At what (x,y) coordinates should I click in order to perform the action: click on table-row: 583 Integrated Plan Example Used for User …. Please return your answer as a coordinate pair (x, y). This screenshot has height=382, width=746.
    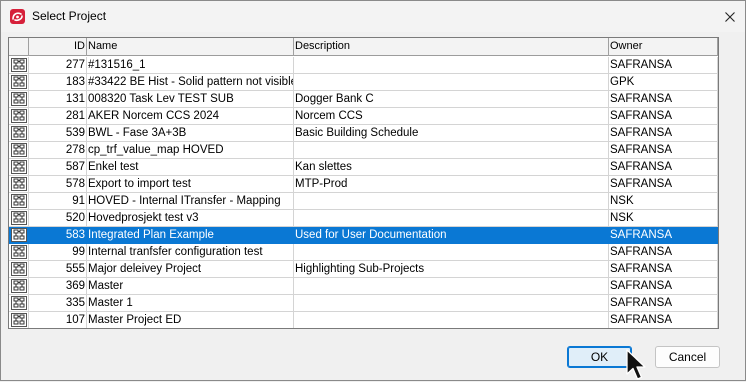
    Looking at the image, I should click on (363, 235).